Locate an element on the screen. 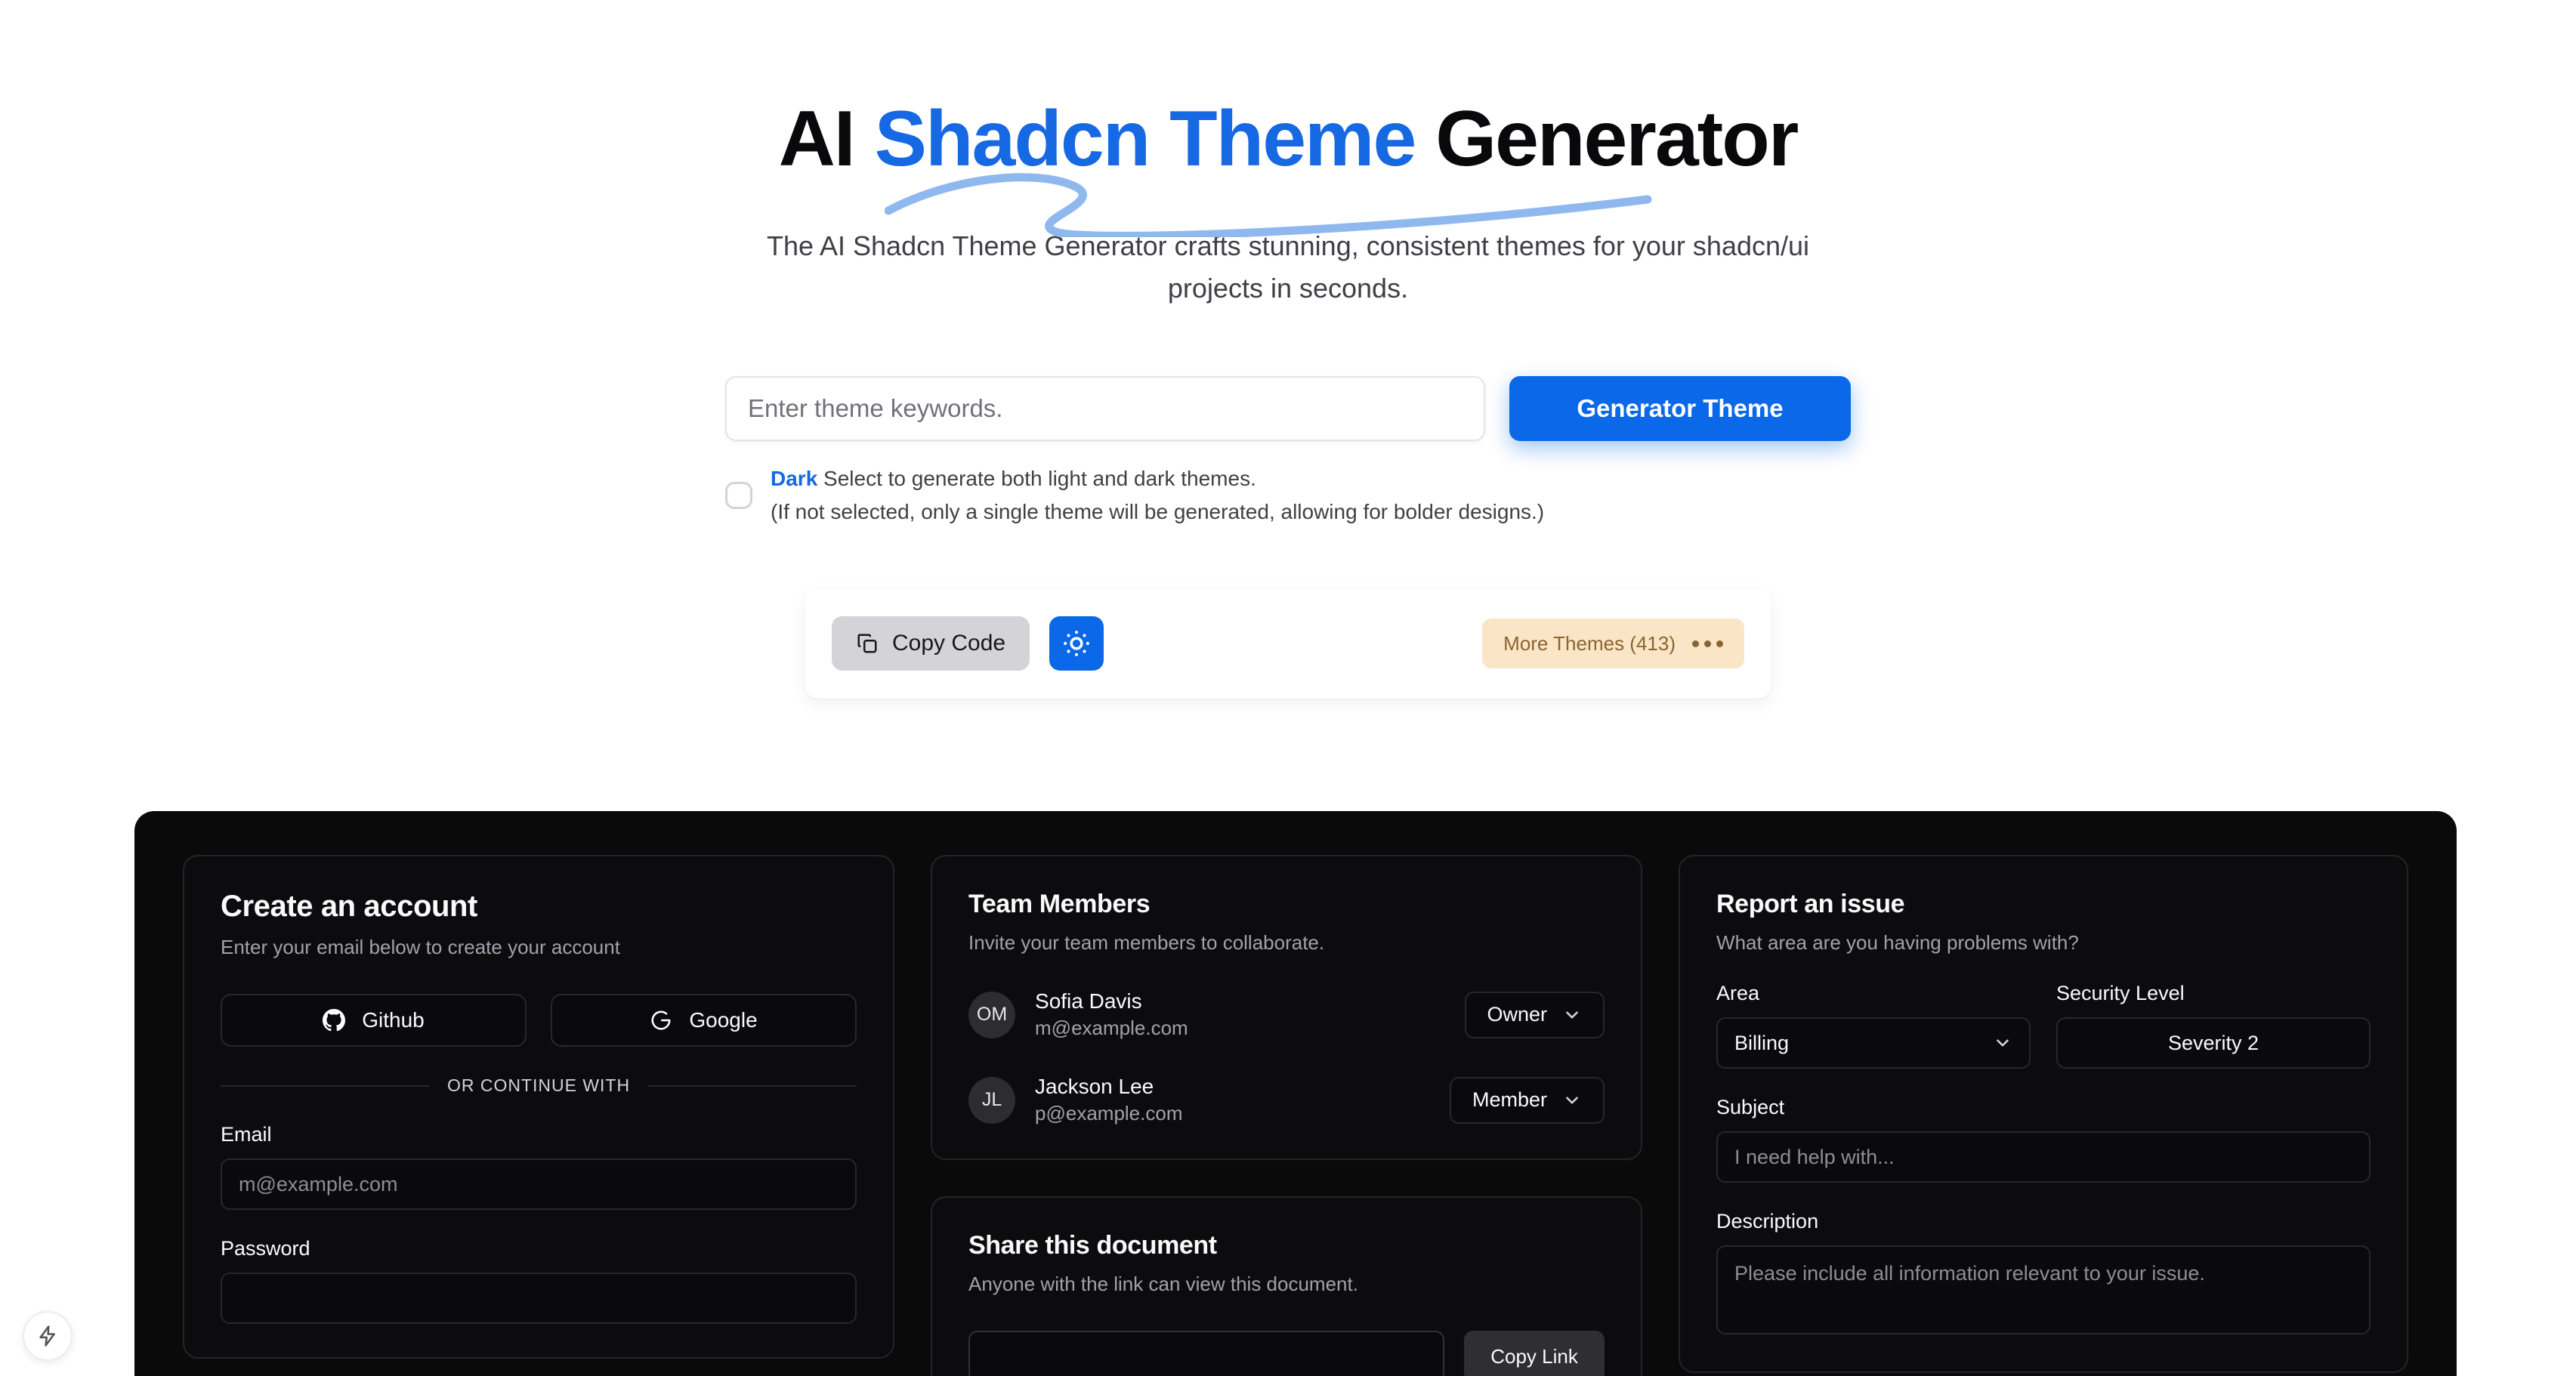 The height and width of the screenshot is (1376, 2576). security-level-field-group: Security Level Severity 2 is located at coordinates (2213, 1012).